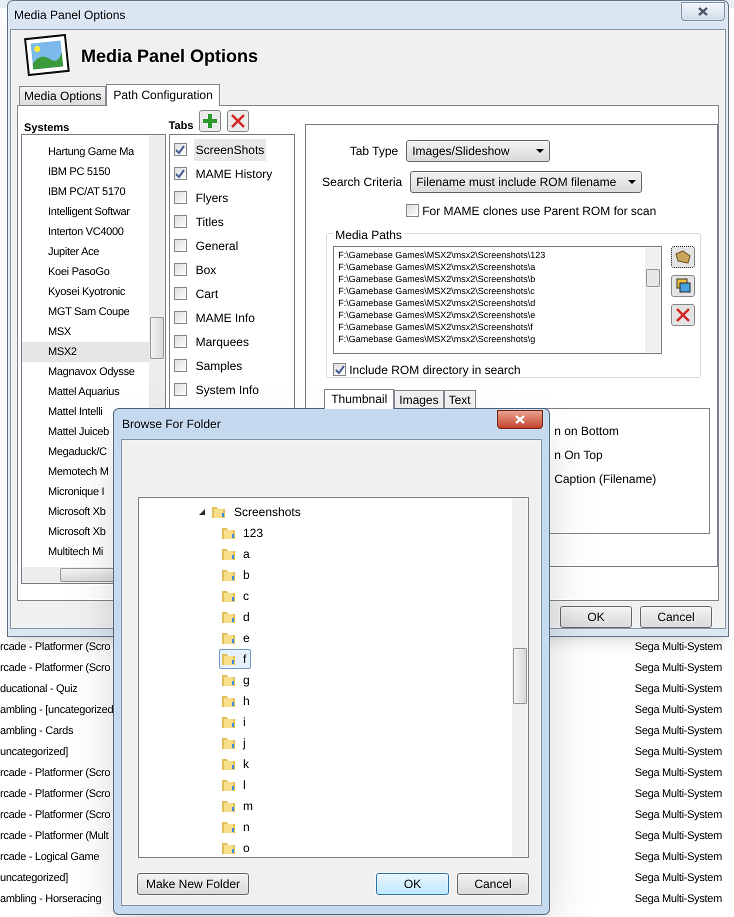  Describe the element at coordinates (437, 314) in the screenshot. I see `list-item: F:\Gamebase Games\MSX2\msx2\Screenshots\e` at that location.